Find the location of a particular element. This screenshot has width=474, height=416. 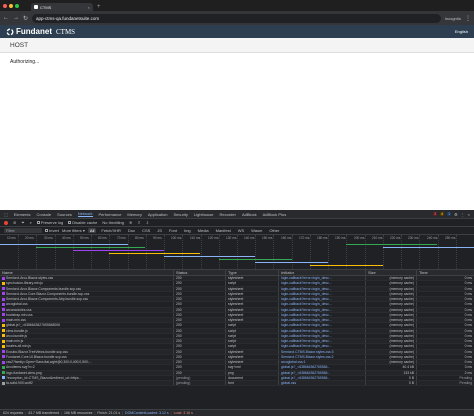

filter-manifest: Manifest is located at coordinates (223, 230).